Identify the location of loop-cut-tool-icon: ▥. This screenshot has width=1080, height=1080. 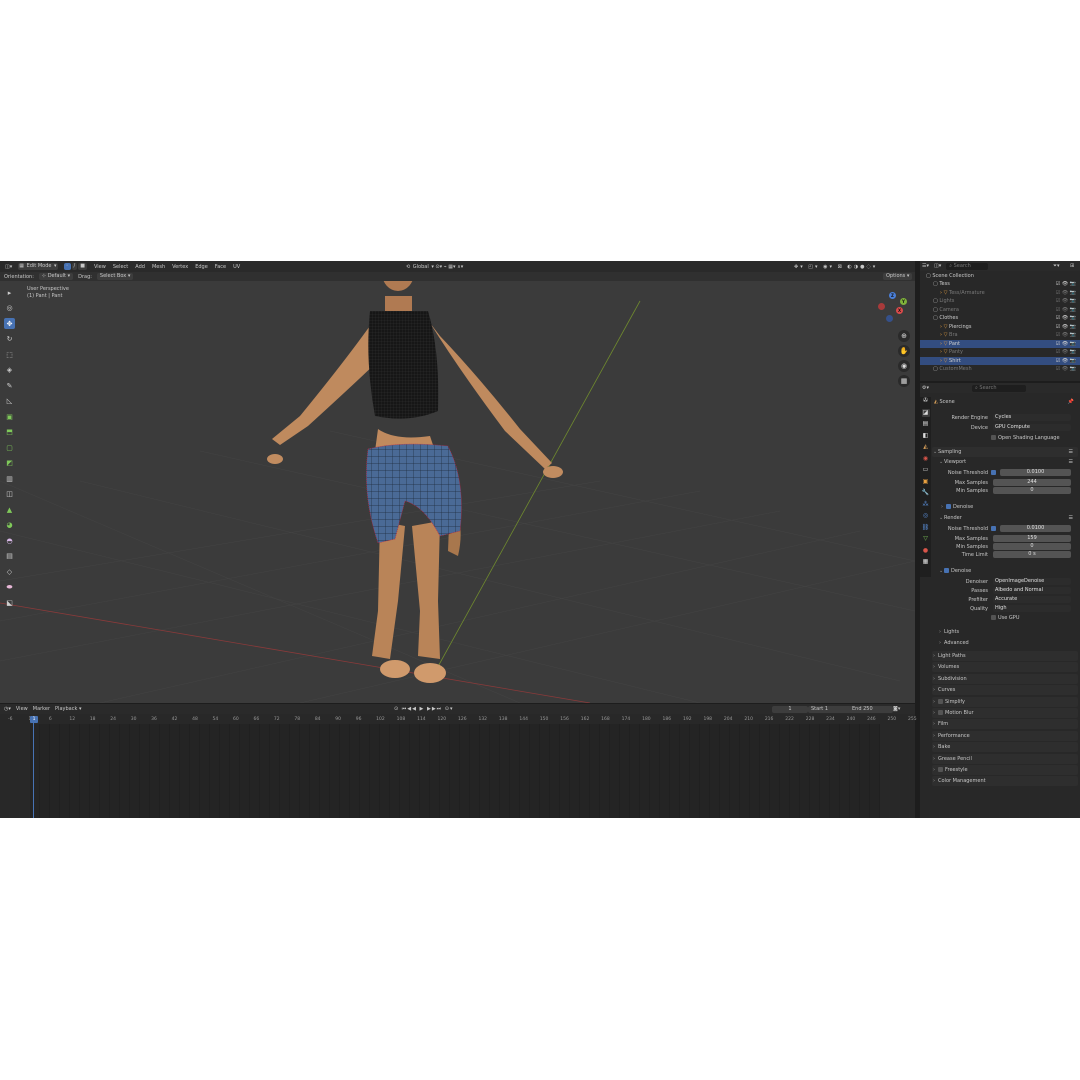
(9, 478).